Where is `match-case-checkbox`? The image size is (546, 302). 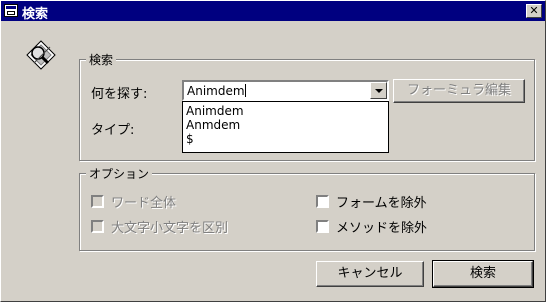 match-case-checkbox is located at coordinates (97, 226).